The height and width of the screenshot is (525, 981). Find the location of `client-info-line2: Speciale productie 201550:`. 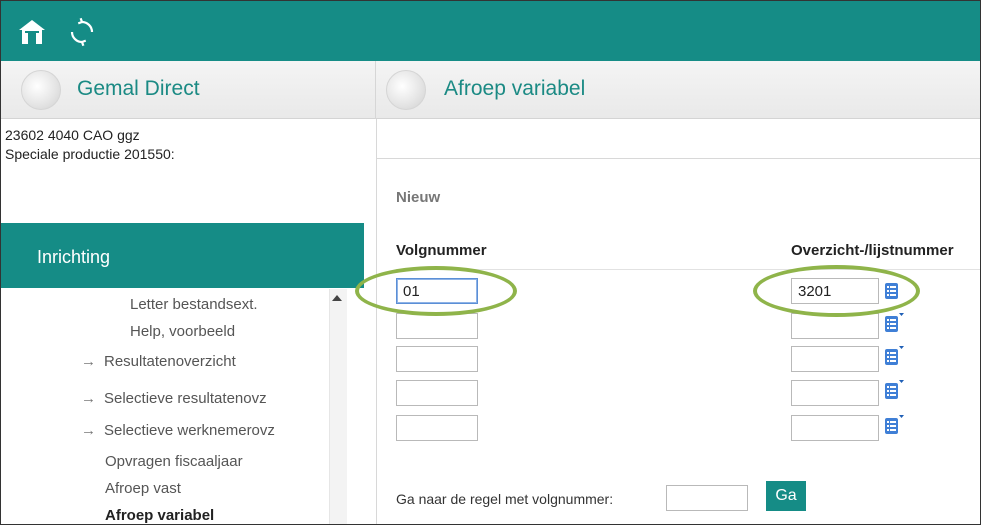

client-info-line2: Speciale productie 201550: is located at coordinates (90, 154).